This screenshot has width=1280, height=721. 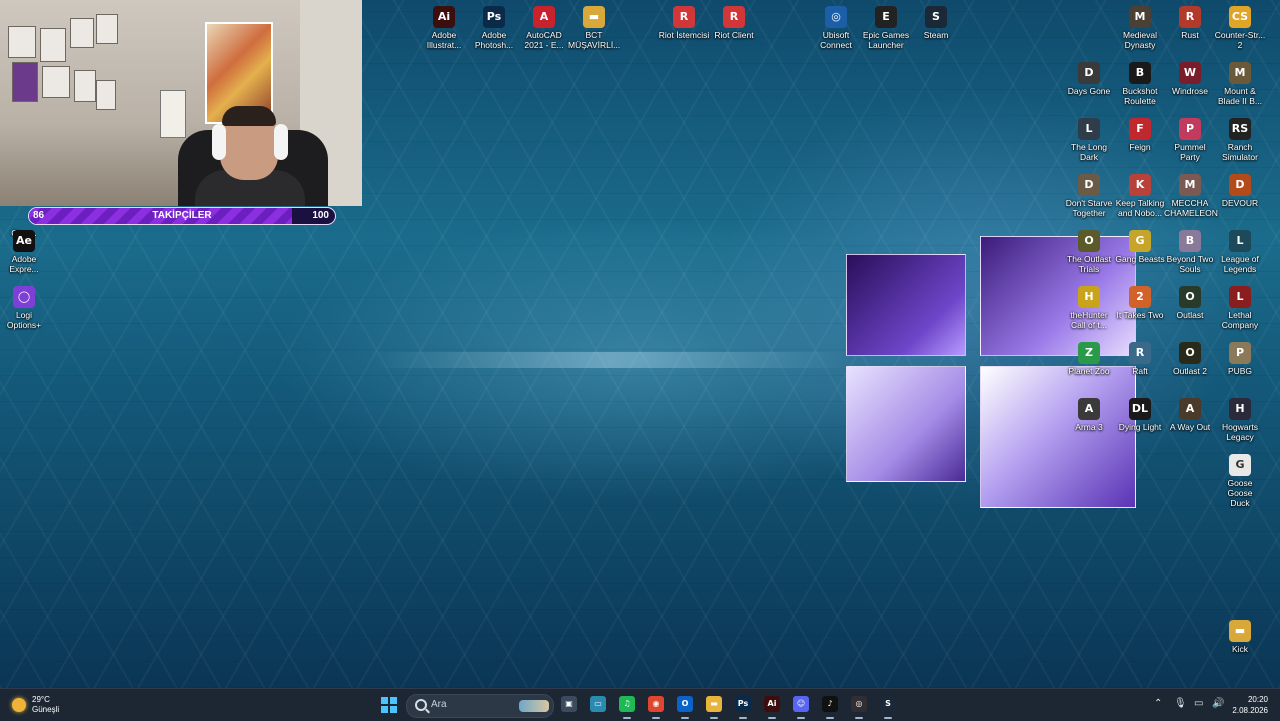 What do you see at coordinates (1089, 252) in the screenshot?
I see `desktop-icon-outlast-trials: O The Outlast Trials` at bounding box center [1089, 252].